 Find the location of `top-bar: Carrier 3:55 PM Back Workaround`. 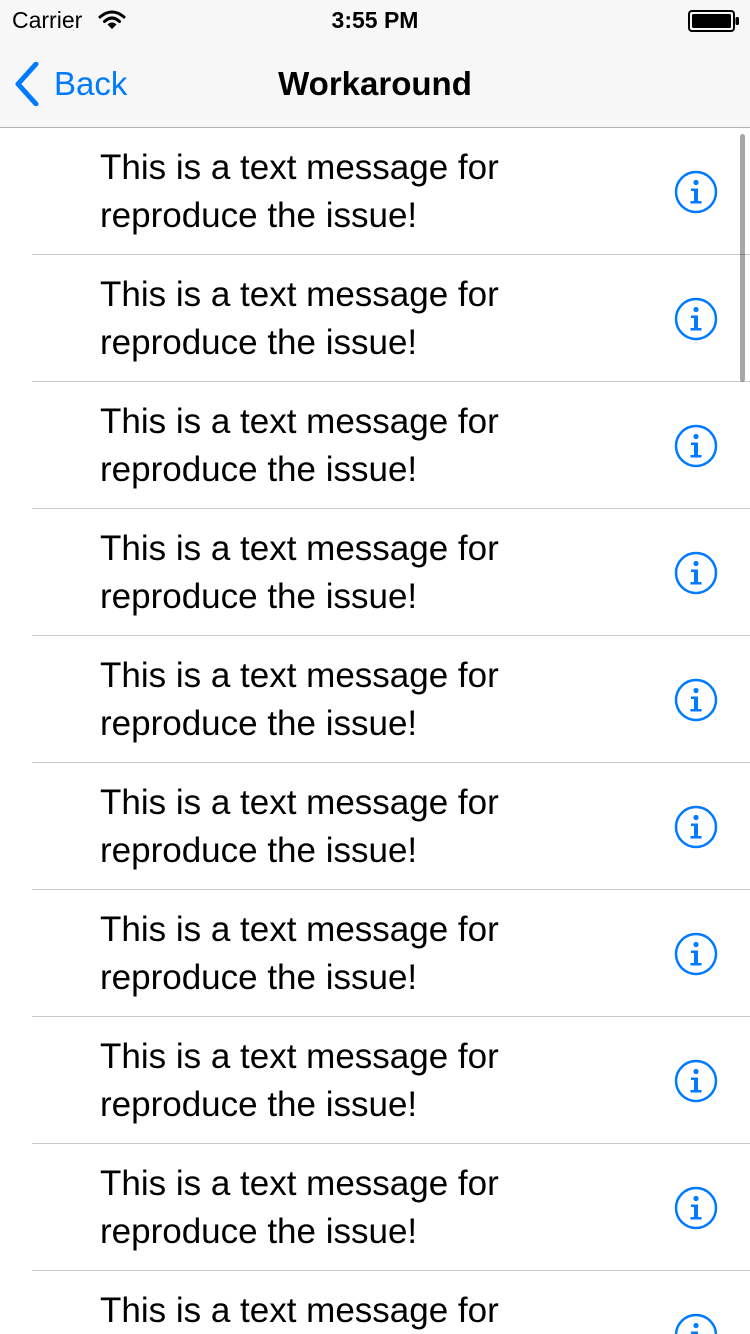

top-bar: Carrier 3:55 PM Back Workaround is located at coordinates (375, 64).